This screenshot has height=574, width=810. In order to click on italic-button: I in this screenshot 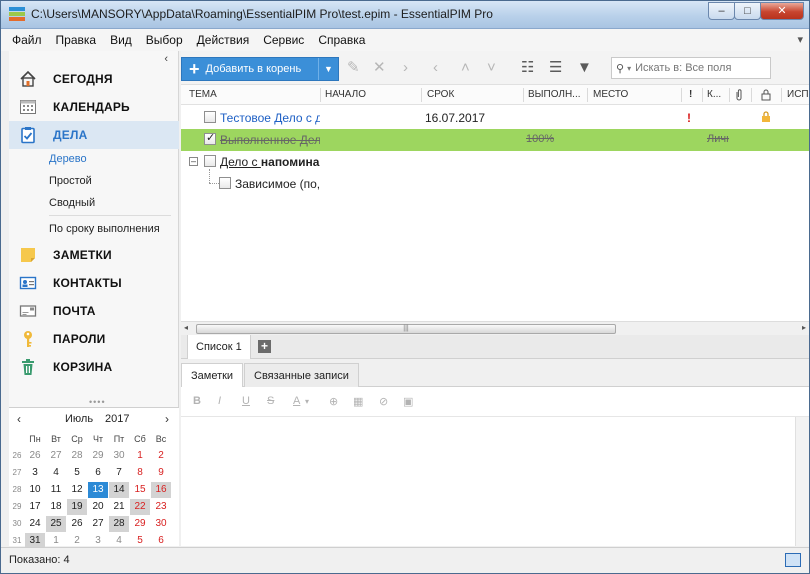, I will do `click(219, 401)`.